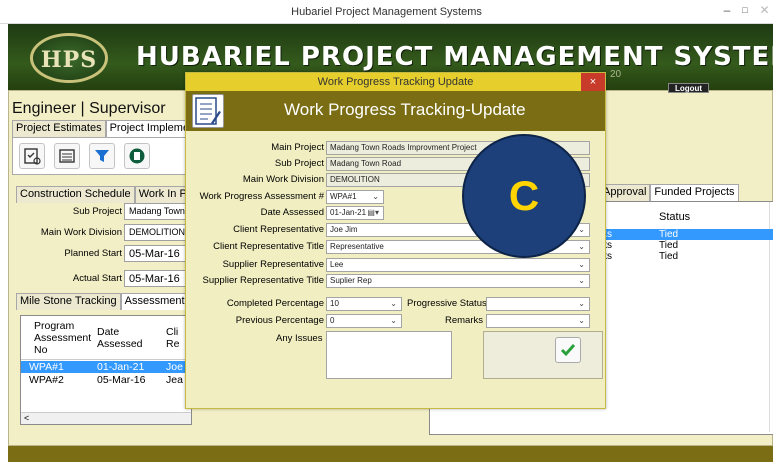 Image resolution: width=773 pixels, height=462 pixels. Describe the element at coordinates (538, 304) in the screenshot. I see `progressive-status-select: ⌄` at that location.